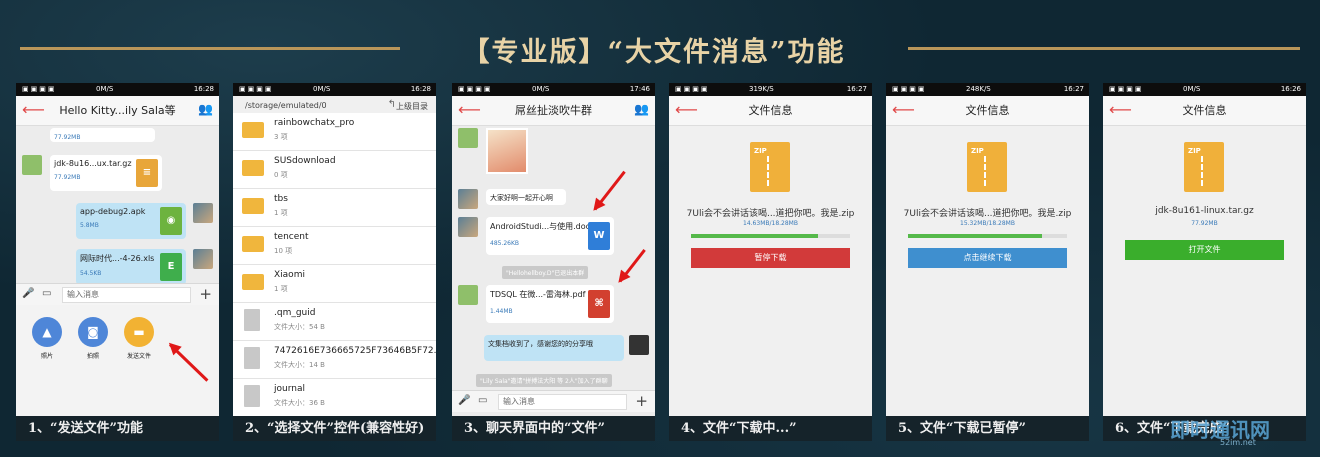 Image resolution: width=1320 pixels, height=457 pixels. What do you see at coordinates (334, 428) in the screenshot?
I see `caption: 2、“选择文件”控件(兼容性好)` at bounding box center [334, 428].